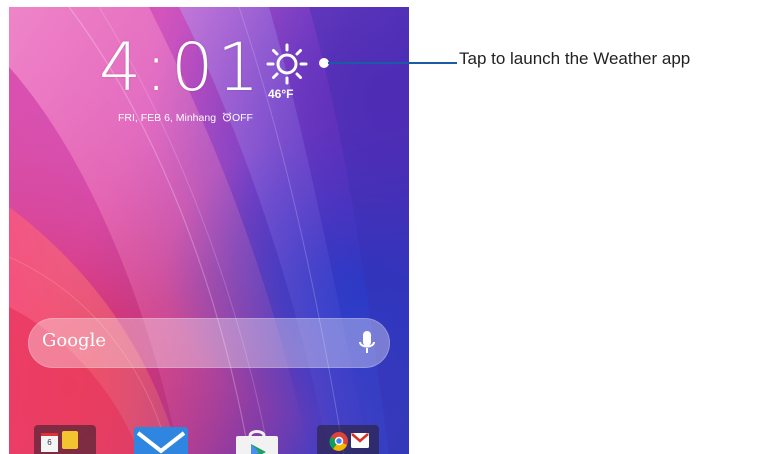 This screenshot has width=772, height=454. Describe the element at coordinates (287, 64) in the screenshot. I see `sun-icon` at that location.